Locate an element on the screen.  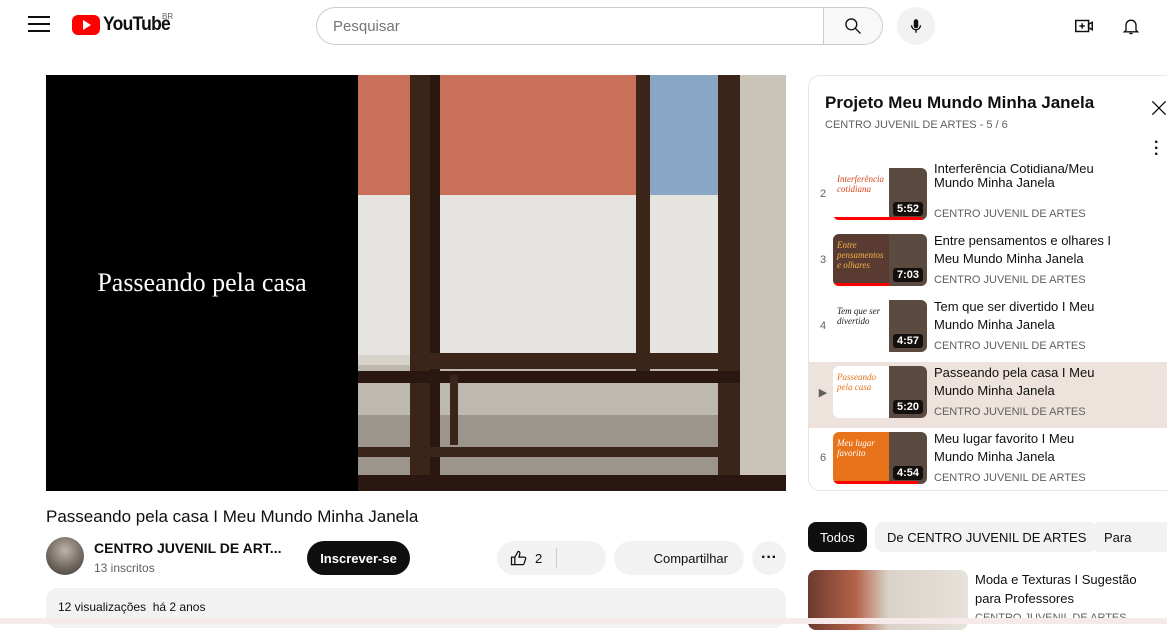
thumbnail-text: Meu lugar favorito is located at coordinates (863, 458).